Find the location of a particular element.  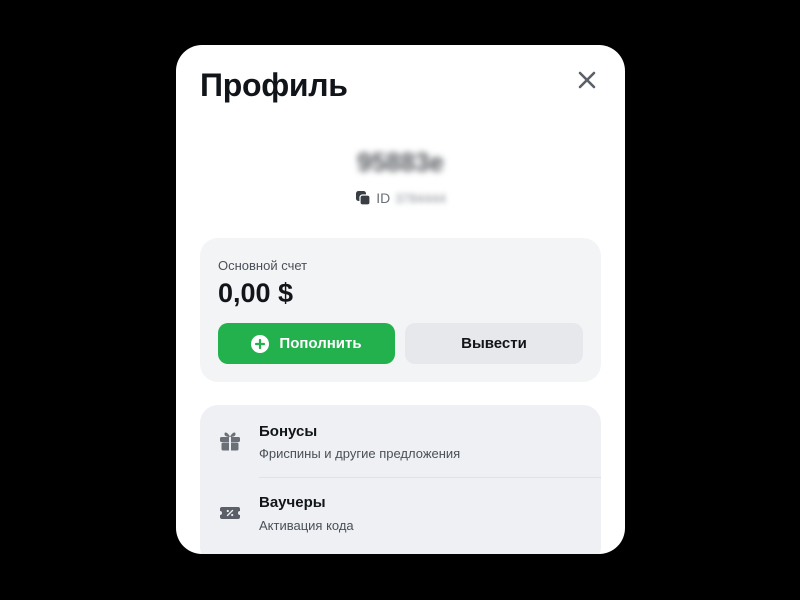

menu-item-subtitle: Фриспины и другие предложения is located at coordinates (360, 453).